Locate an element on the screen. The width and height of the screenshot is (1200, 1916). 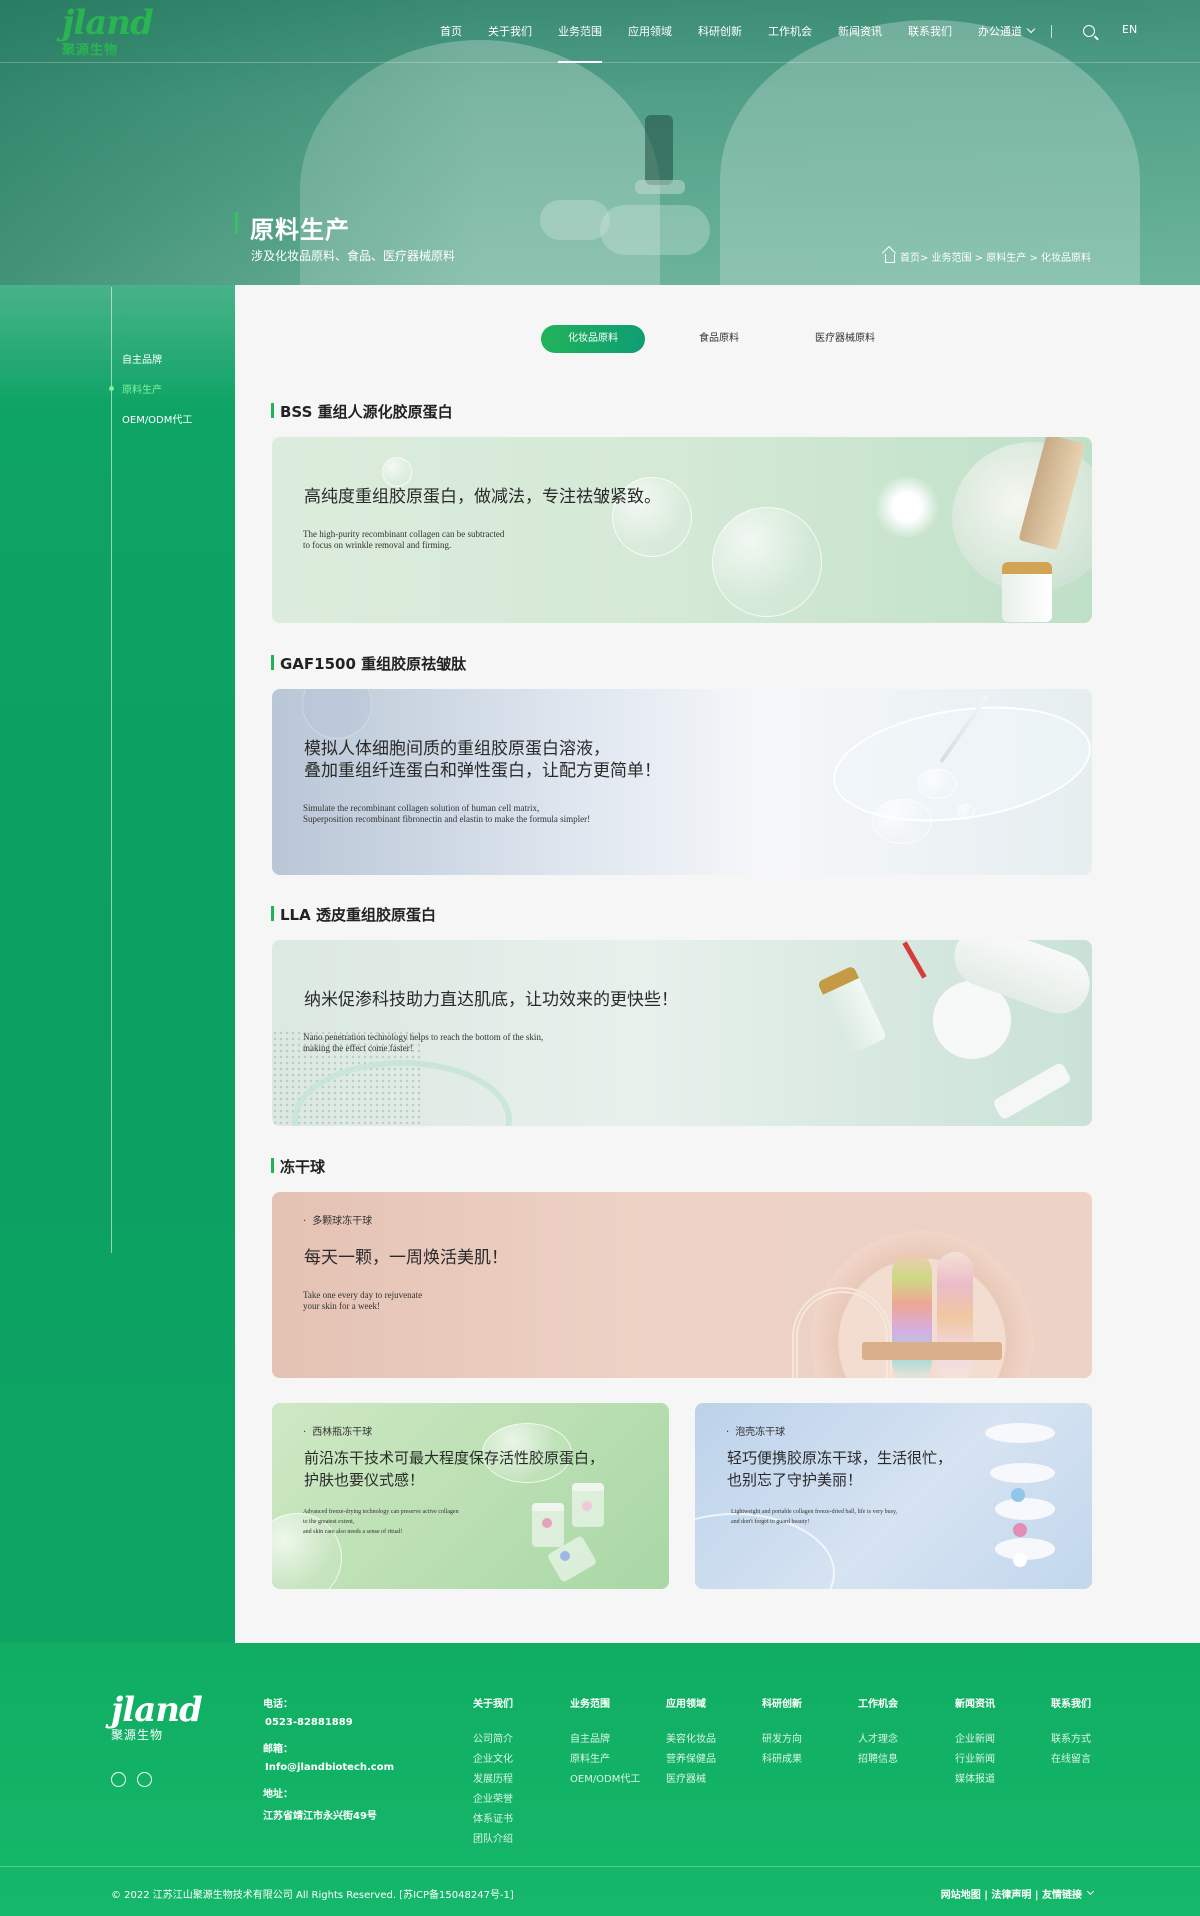
footer-link: 在线留言 is located at coordinates (1071, 1760).